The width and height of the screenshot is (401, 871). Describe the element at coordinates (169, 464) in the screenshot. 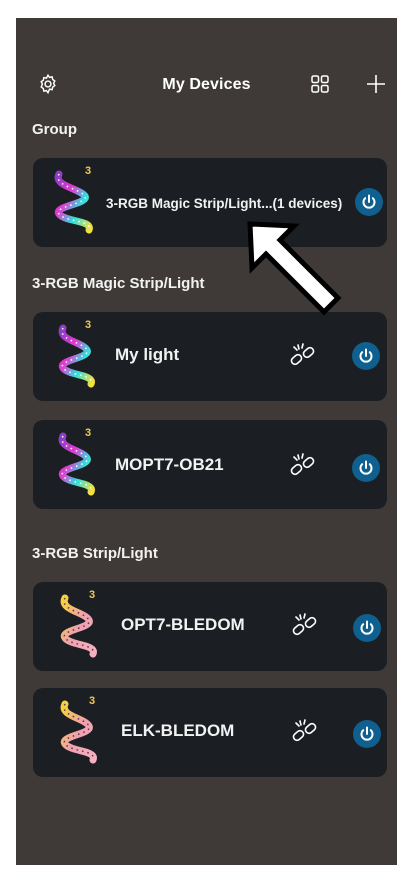

I see `device-name: MOPT7-OB21` at that location.